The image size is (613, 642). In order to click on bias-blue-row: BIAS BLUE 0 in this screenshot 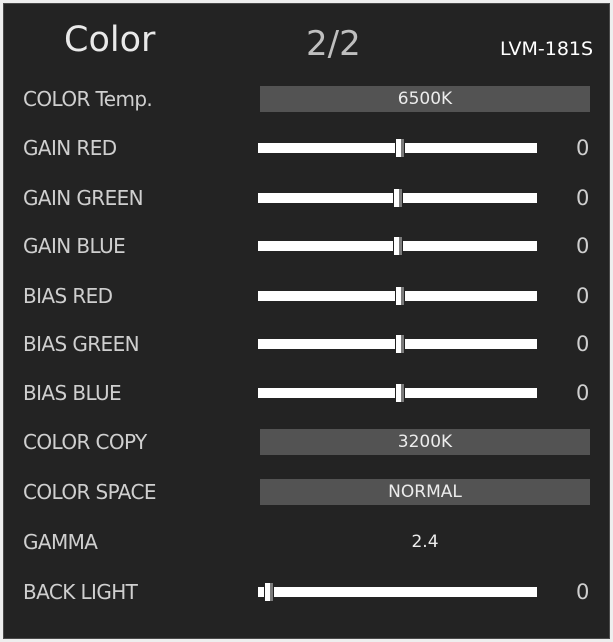, I will do `click(306, 393)`.